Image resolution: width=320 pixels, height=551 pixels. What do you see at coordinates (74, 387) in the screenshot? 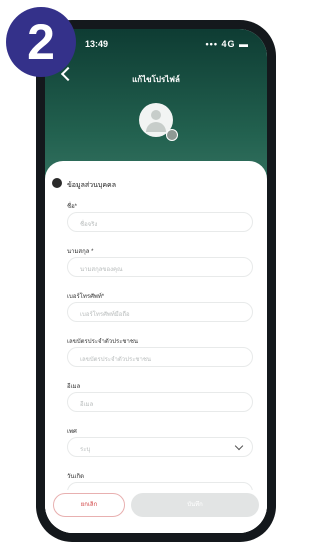
I see `email-label: อีเมล` at bounding box center [74, 387].